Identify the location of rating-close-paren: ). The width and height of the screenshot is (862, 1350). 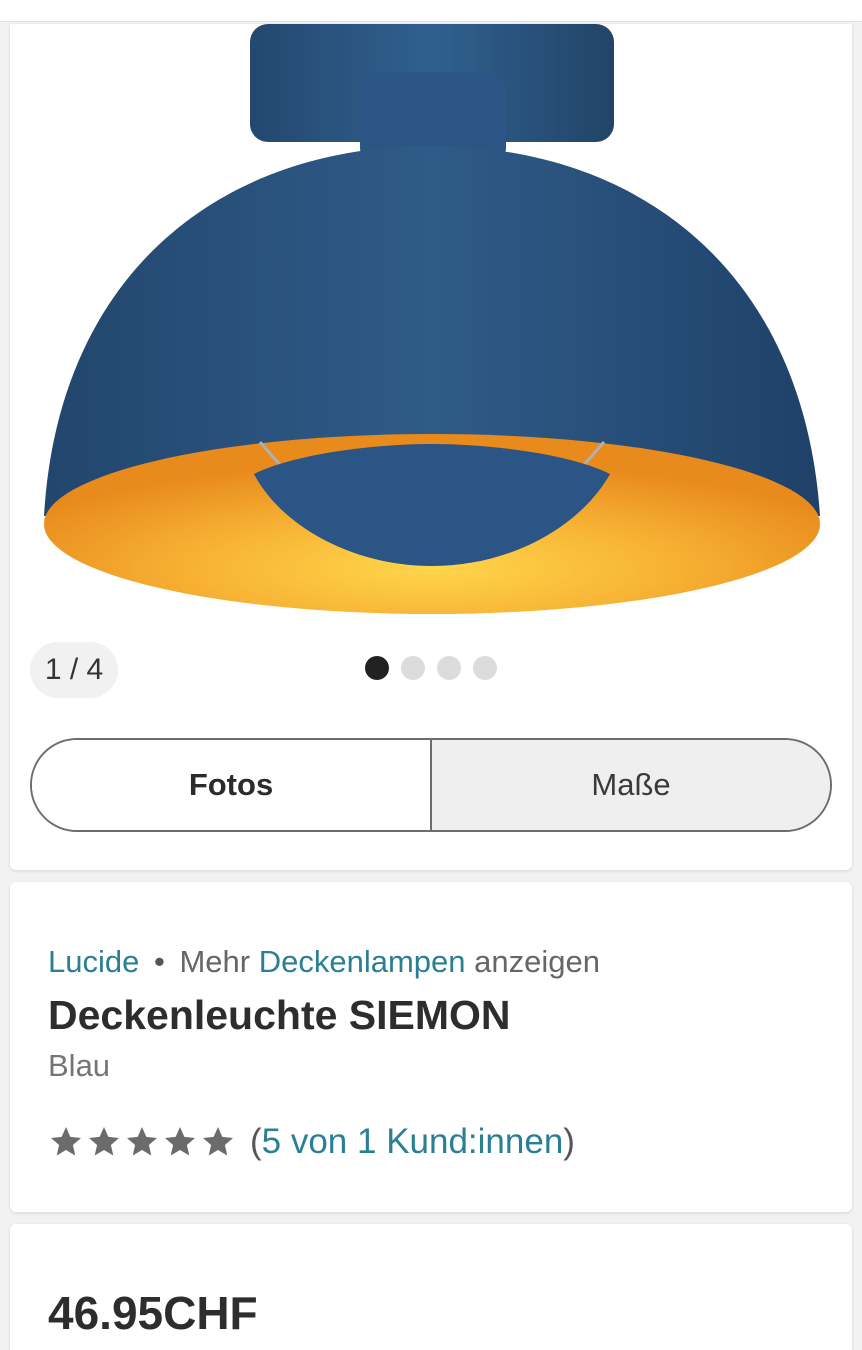
(569, 1141).